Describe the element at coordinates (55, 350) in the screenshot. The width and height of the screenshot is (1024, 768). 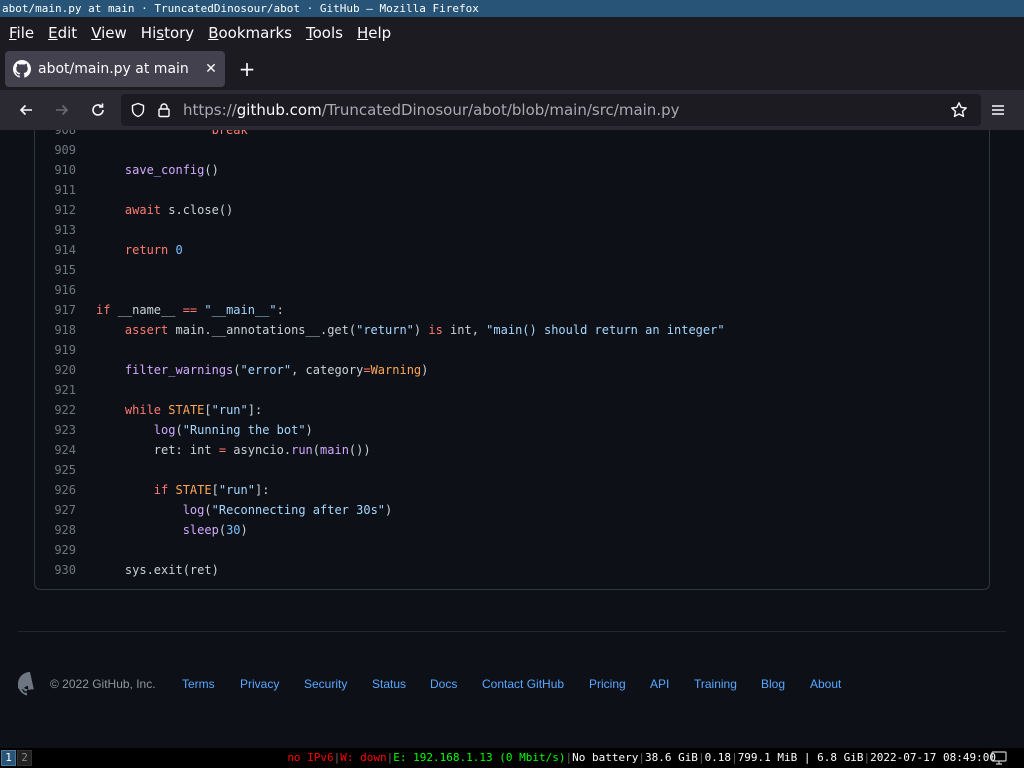
I see `line-number: 919` at that location.